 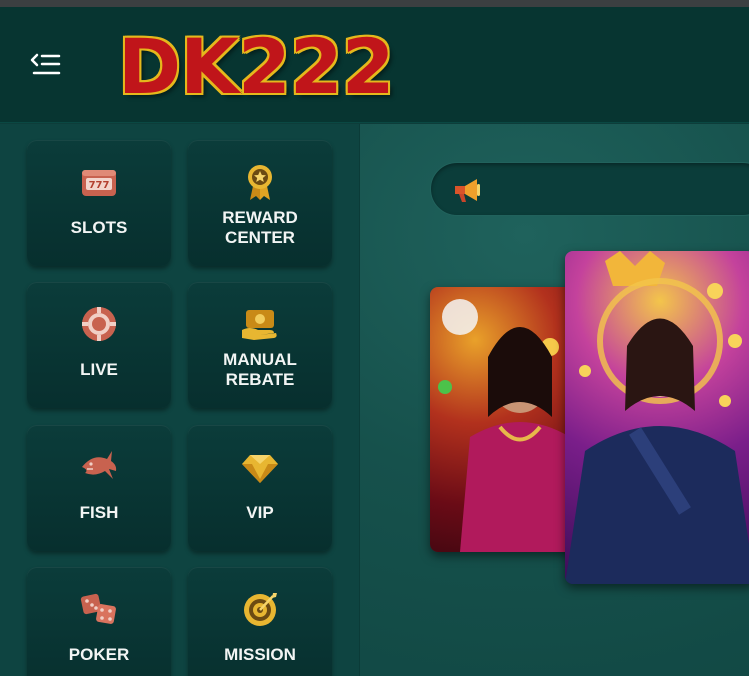 What do you see at coordinates (260, 203) in the screenshot?
I see `sidebar-item-reward-center: REWARD CENTER` at bounding box center [260, 203].